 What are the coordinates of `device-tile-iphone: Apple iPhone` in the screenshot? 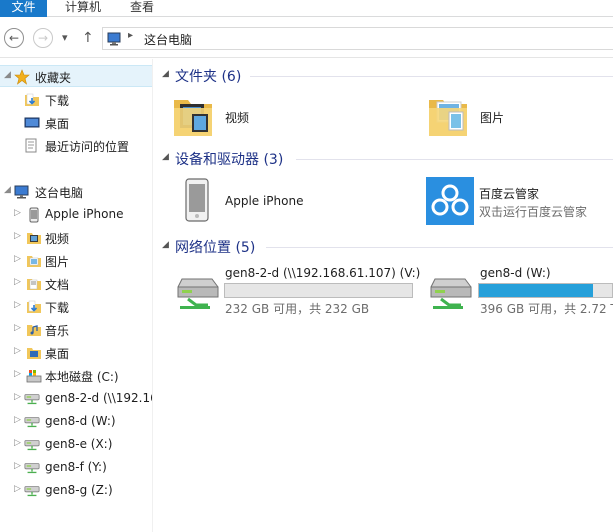 It's located at (290, 201).